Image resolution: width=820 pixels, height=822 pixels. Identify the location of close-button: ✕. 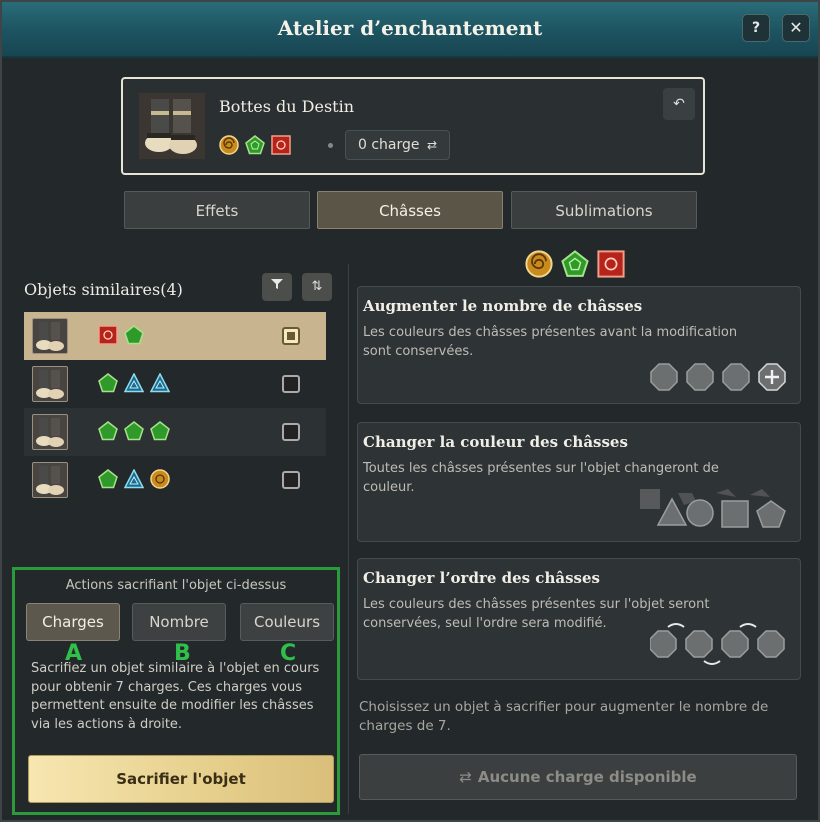
(796, 28).